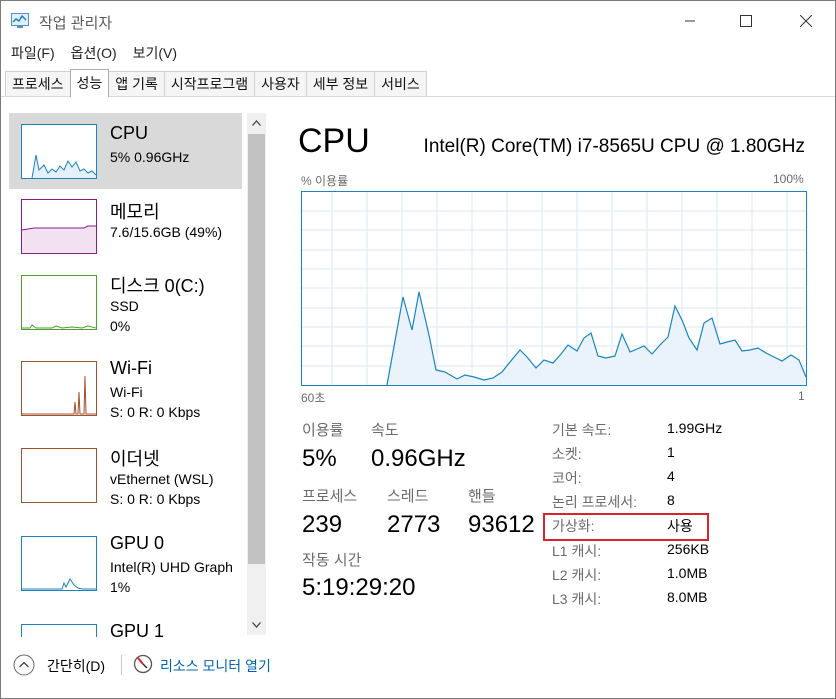 Image resolution: width=836 pixels, height=699 pixels. What do you see at coordinates (120, 587) in the screenshot?
I see `sidebar-gpu0-usage: 1%` at bounding box center [120, 587].